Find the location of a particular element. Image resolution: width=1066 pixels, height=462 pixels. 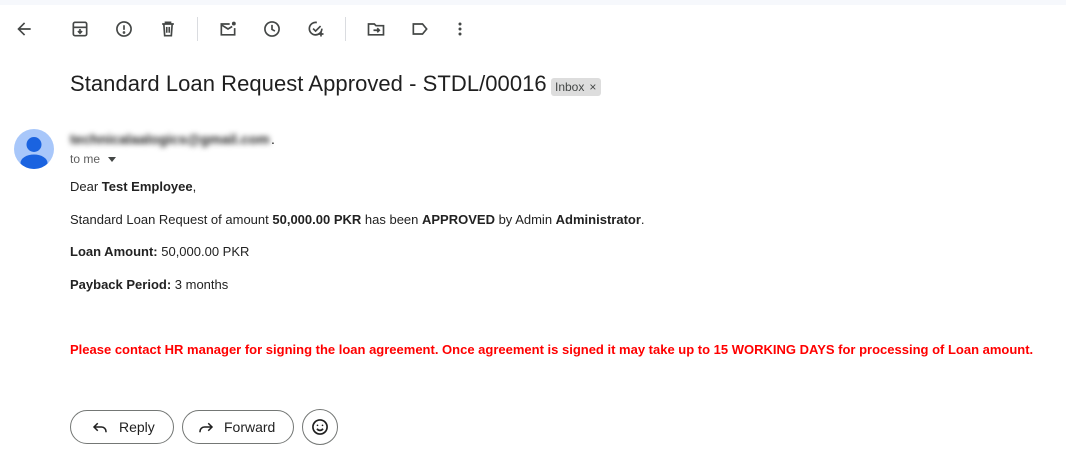

reply-label: Reply is located at coordinates (137, 427).